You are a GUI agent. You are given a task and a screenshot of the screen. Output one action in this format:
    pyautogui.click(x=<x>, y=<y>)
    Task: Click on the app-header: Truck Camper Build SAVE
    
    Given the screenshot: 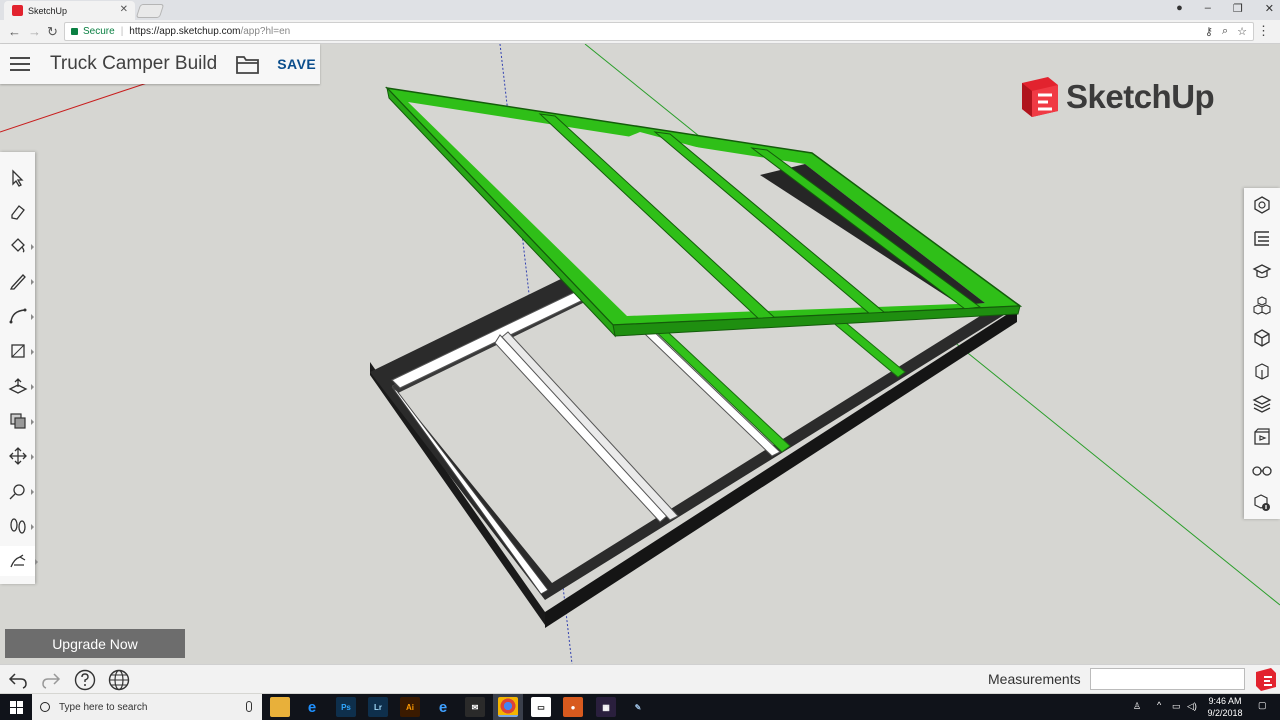 What is the action you would take?
    pyautogui.click(x=160, y=64)
    